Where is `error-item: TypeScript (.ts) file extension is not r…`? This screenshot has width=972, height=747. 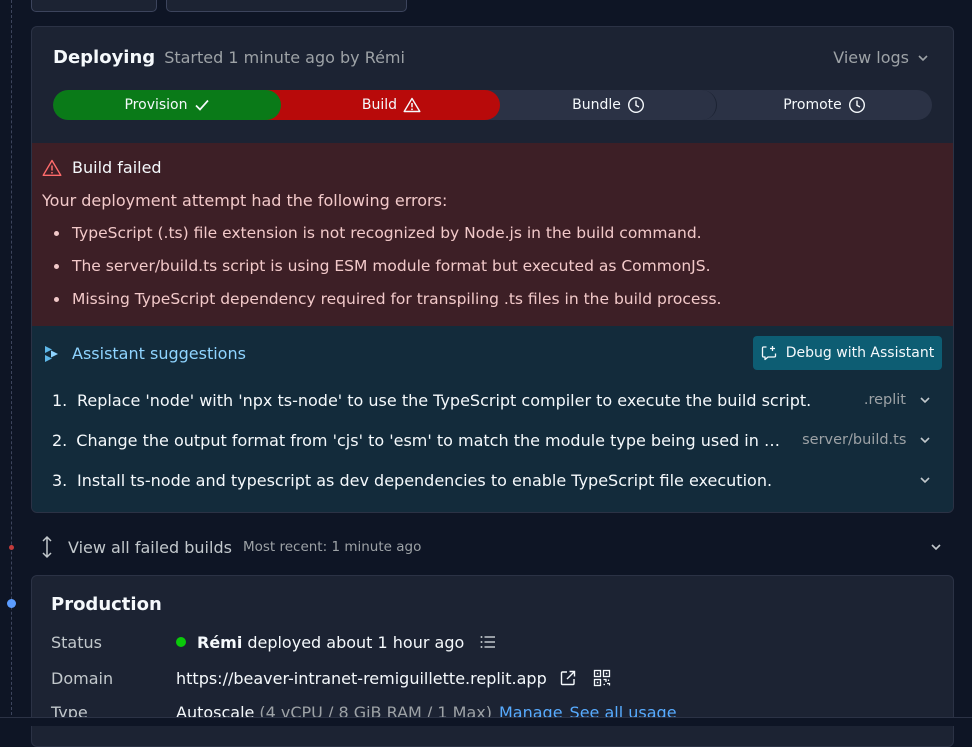
error-item: TypeScript (.ts) file extension is not r… is located at coordinates (387, 238).